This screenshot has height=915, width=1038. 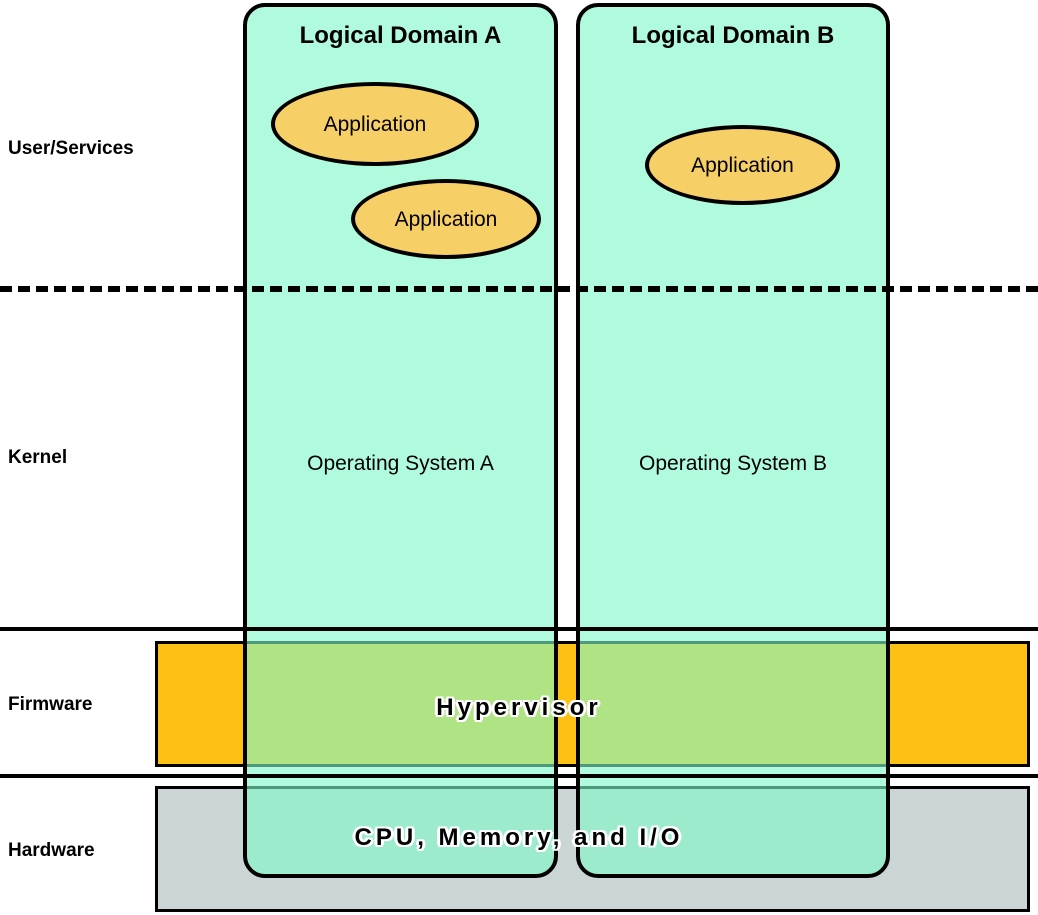 What do you see at coordinates (519, 776) in the screenshot?
I see `separator-firmware-hardware` at bounding box center [519, 776].